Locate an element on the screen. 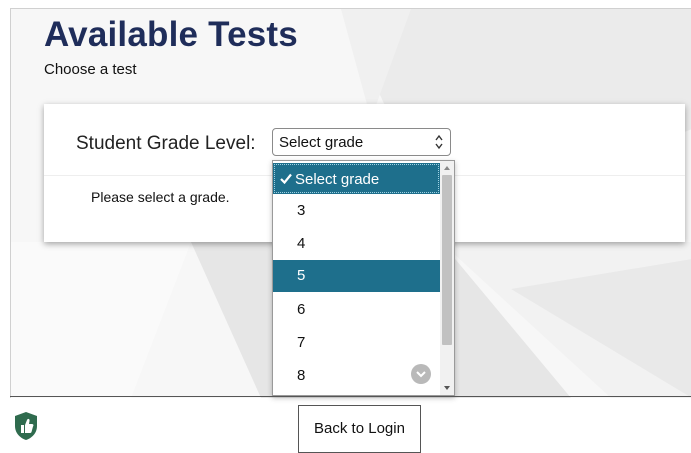 Image resolution: width=691 pixels, height=453 pixels. option-label: 3 is located at coordinates (301, 210).